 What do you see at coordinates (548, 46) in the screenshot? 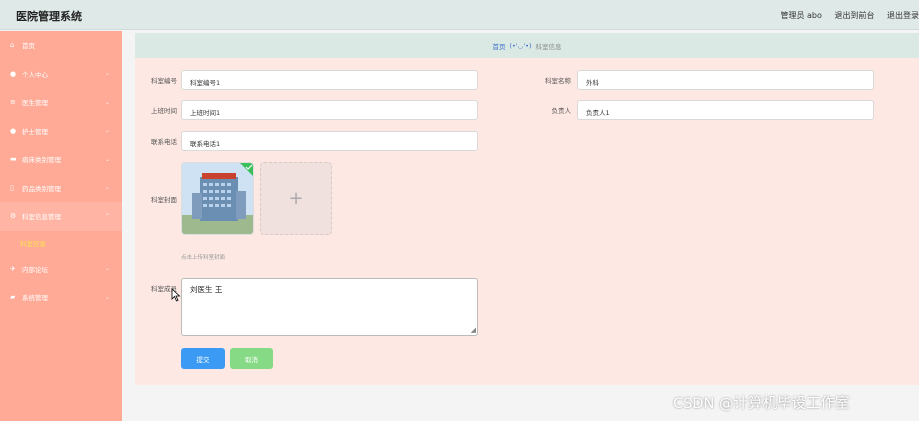
I see `breadcrumb-current: 科室信息` at bounding box center [548, 46].